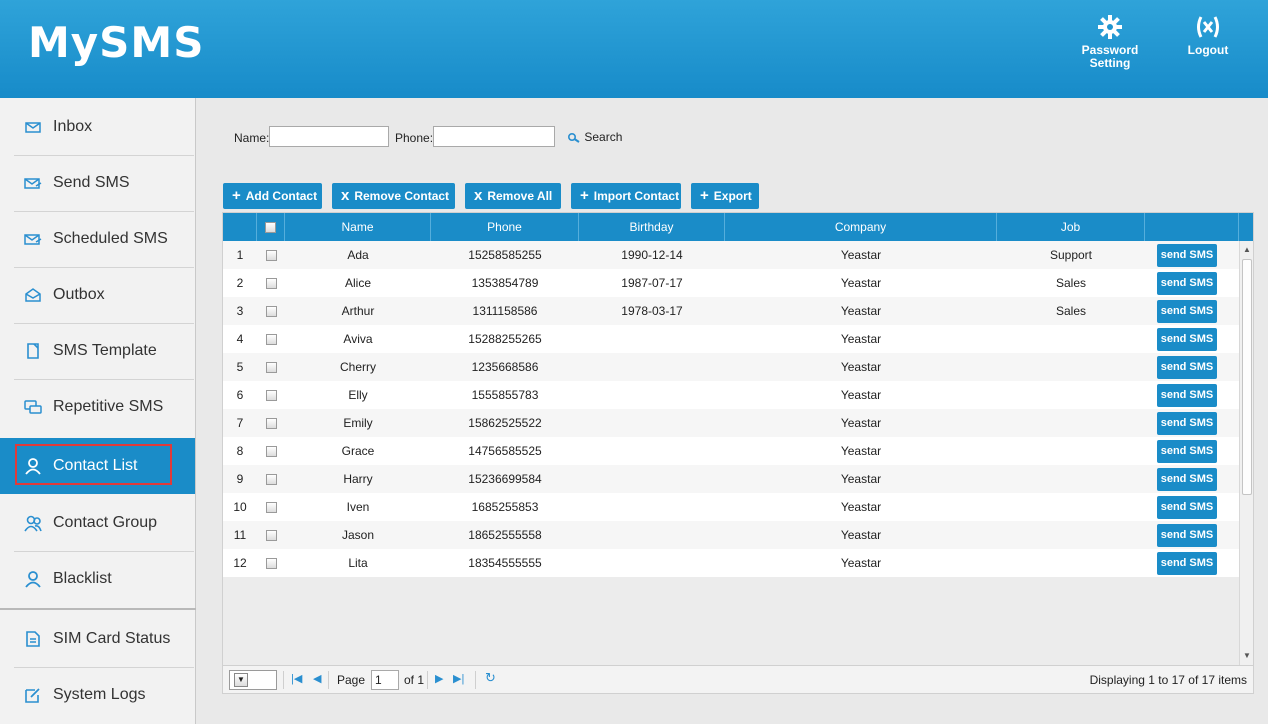 This screenshot has width=1268, height=724. Describe the element at coordinates (357, 283) in the screenshot. I see `cell-name: Alice` at that location.